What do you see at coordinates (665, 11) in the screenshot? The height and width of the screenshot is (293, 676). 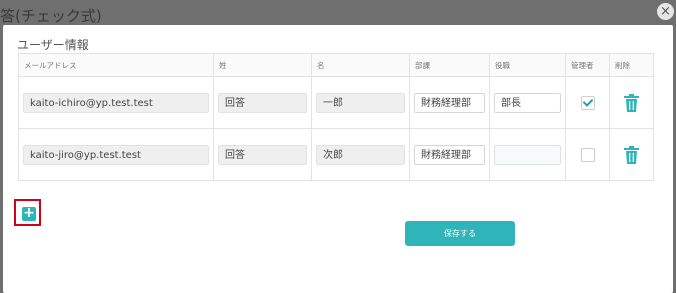 I see `close-icon: ×` at bounding box center [665, 11].